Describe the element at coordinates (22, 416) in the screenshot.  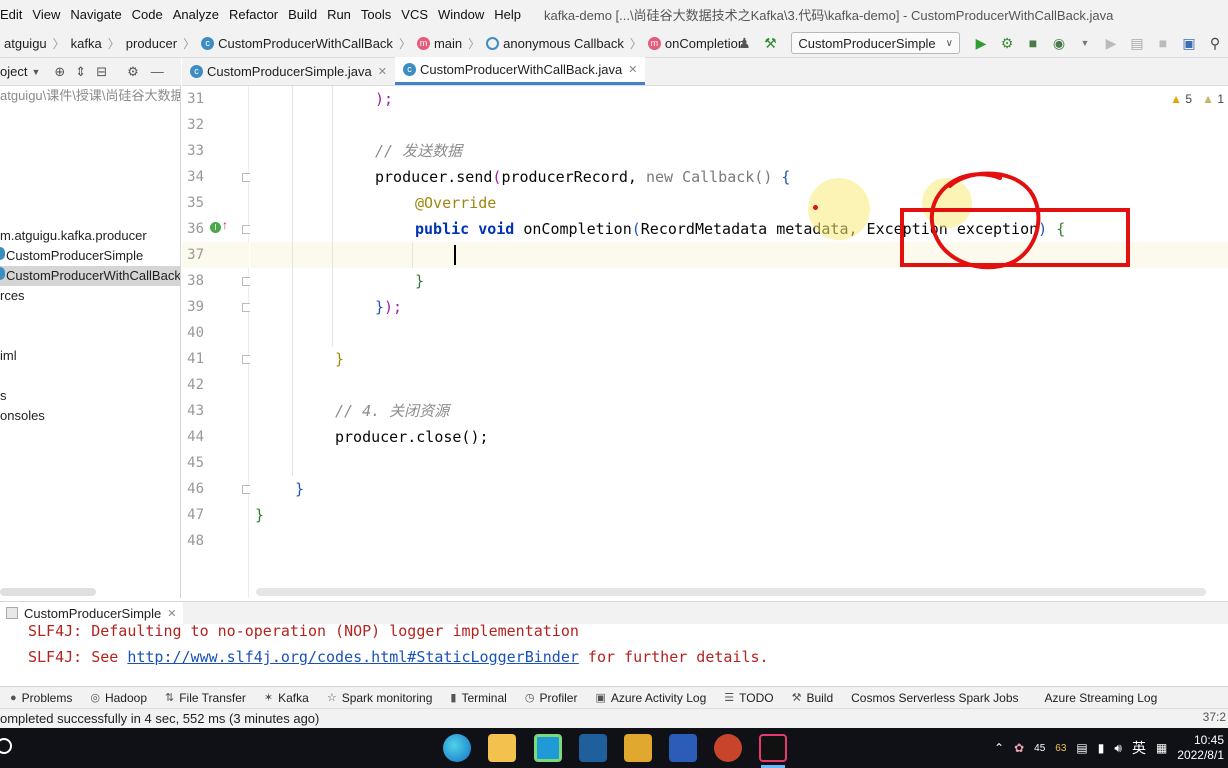
I see `tree-item-consoles: onsoles` at that location.